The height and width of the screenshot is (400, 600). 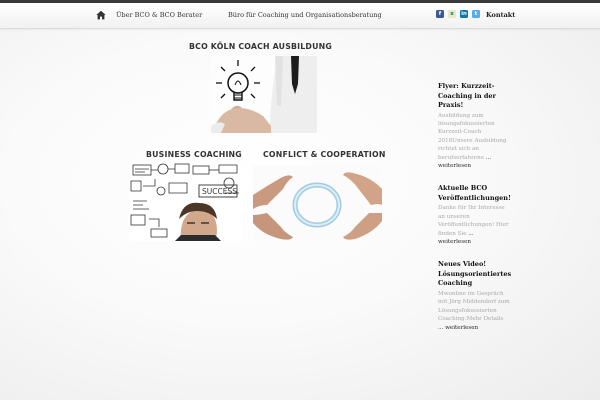 I want to click on featured-title: BCO KÖLN COACH AUSBILDUNG, so click(x=260, y=46).